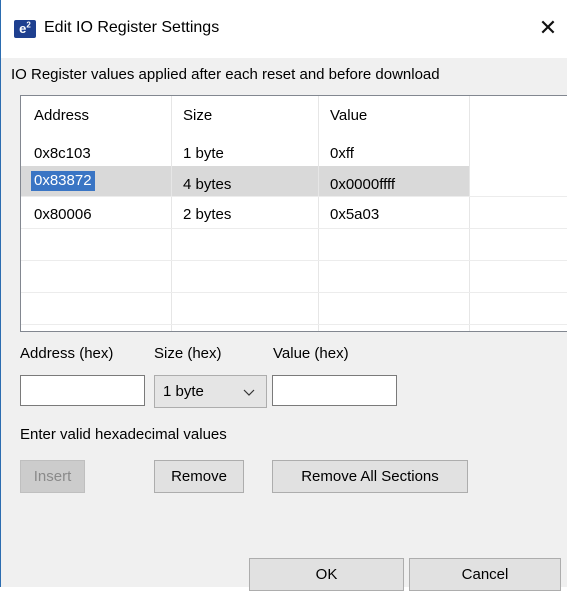  What do you see at coordinates (334, 390) in the screenshot?
I see `value-input` at bounding box center [334, 390].